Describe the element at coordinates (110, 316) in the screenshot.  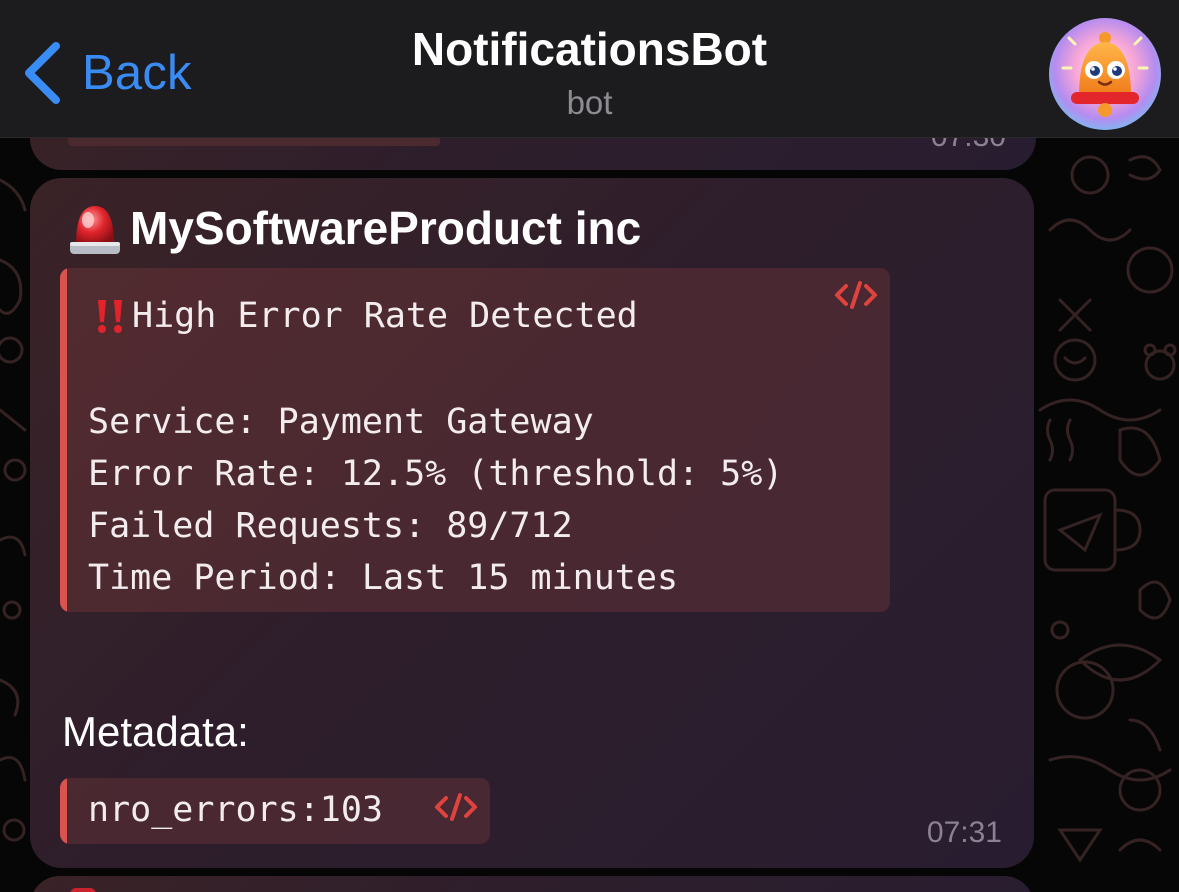
I see `double-exclamation-icon` at that location.